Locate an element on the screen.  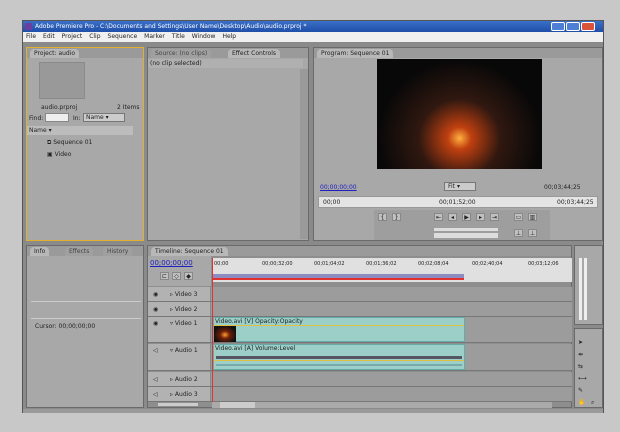
step-back-button: ◂ is located at coordinates (452, 217).